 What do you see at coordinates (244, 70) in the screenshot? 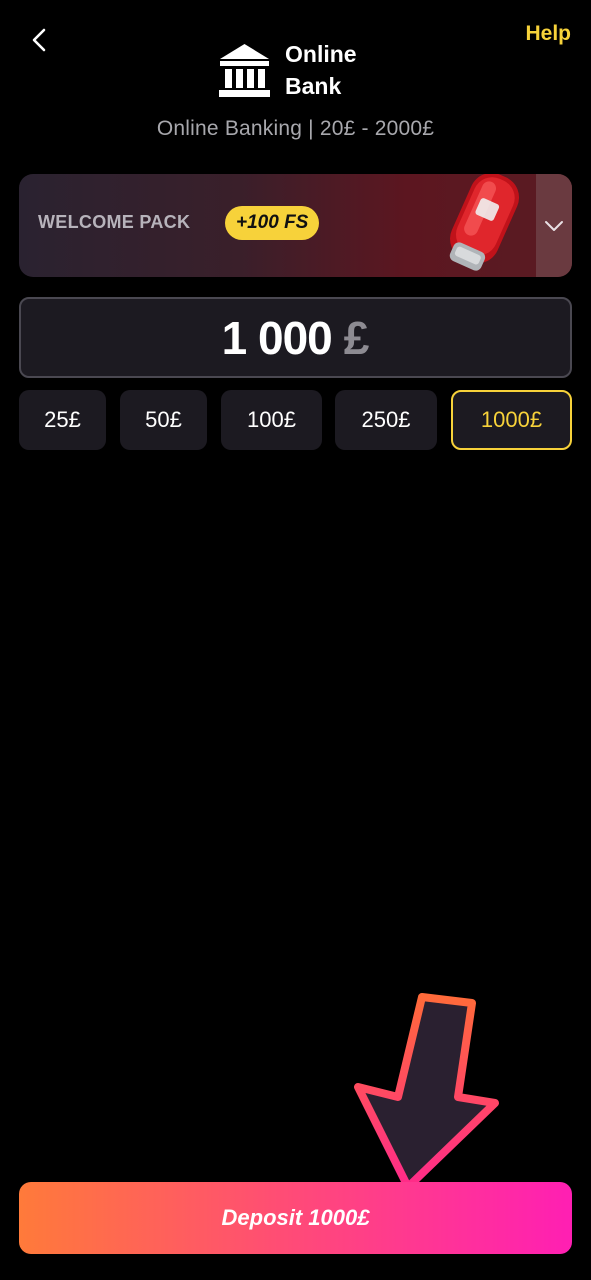
I see `bank-icon` at bounding box center [244, 70].